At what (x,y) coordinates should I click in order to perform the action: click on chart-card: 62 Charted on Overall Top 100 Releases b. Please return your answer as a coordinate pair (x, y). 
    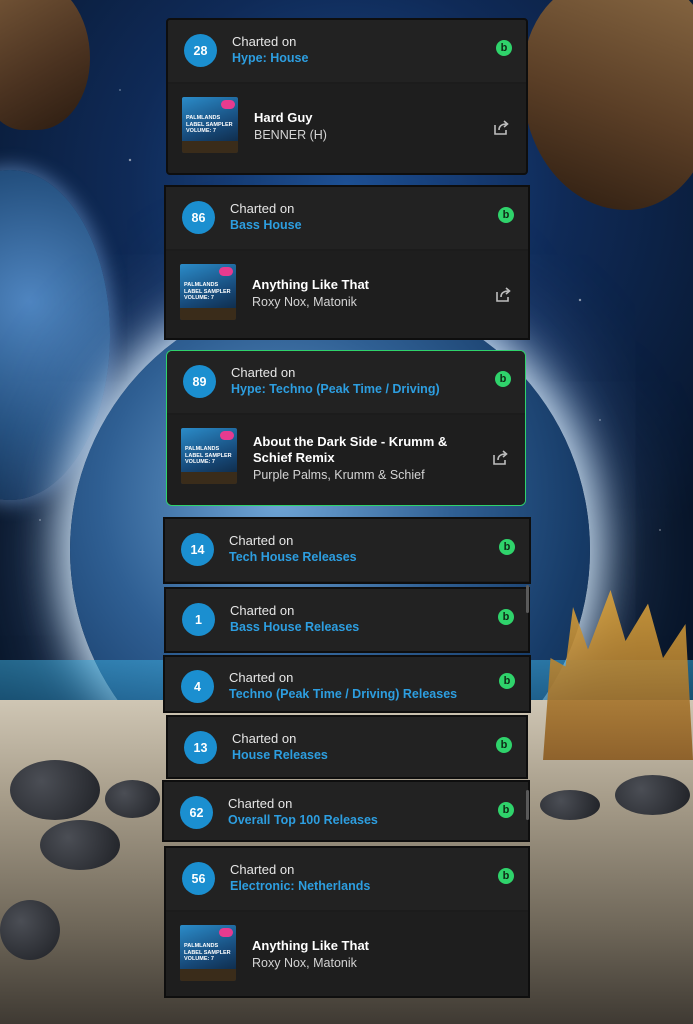
    Looking at the image, I should click on (346, 811).